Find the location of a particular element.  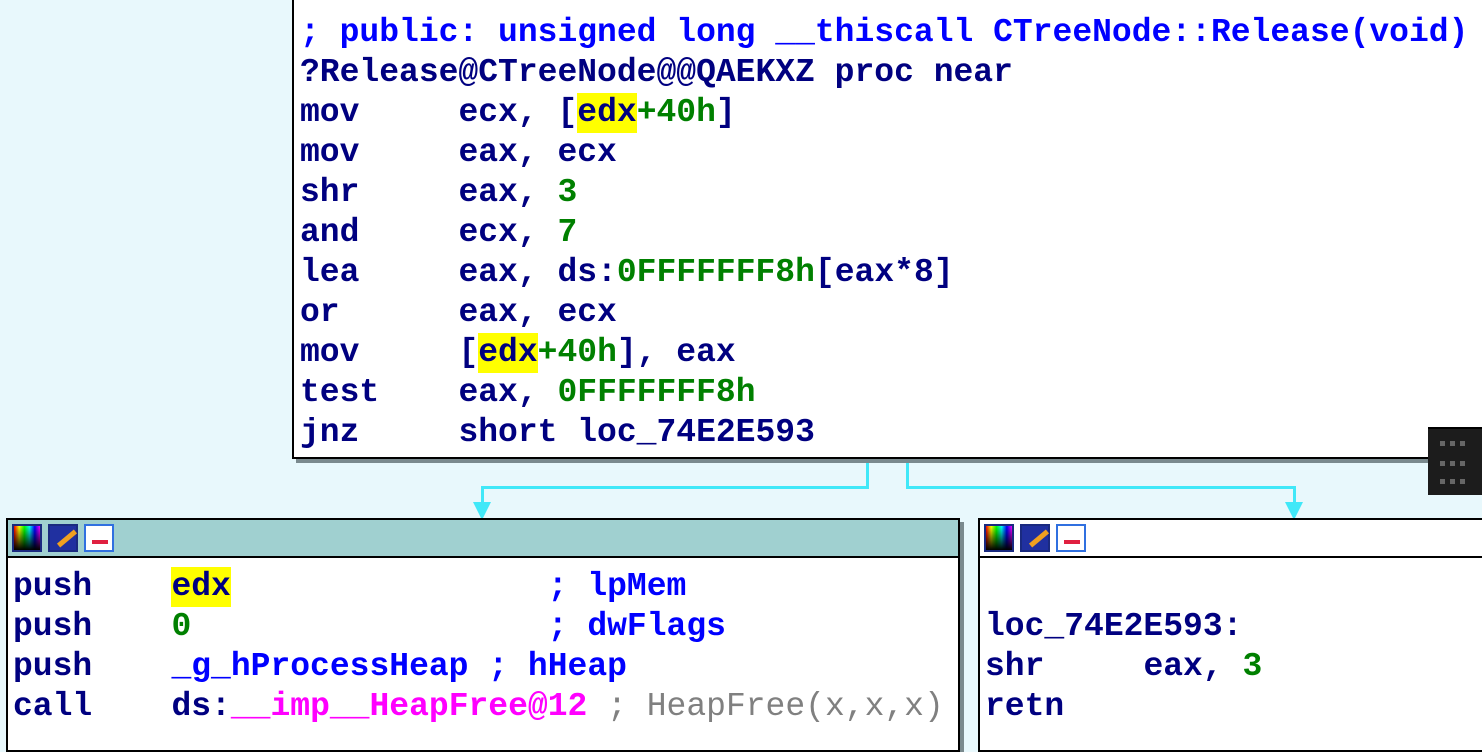

code-token: ; dwFlags is located at coordinates (458, 627).